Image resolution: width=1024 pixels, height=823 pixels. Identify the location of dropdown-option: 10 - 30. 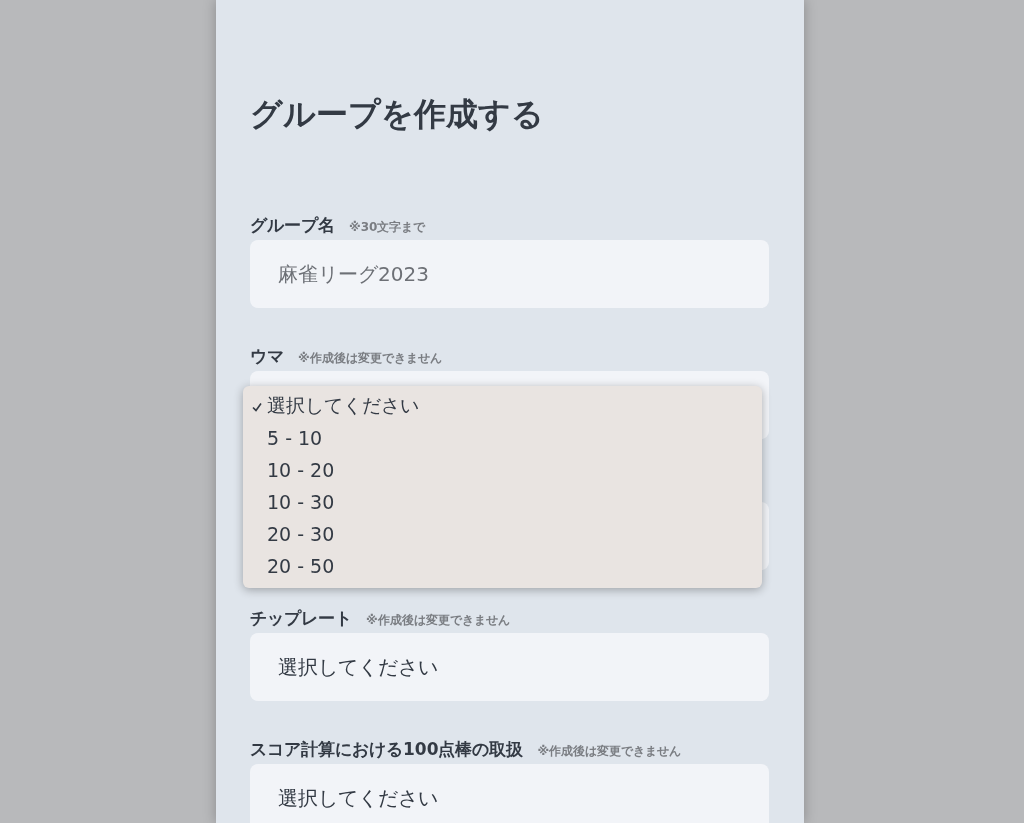
(502, 502).